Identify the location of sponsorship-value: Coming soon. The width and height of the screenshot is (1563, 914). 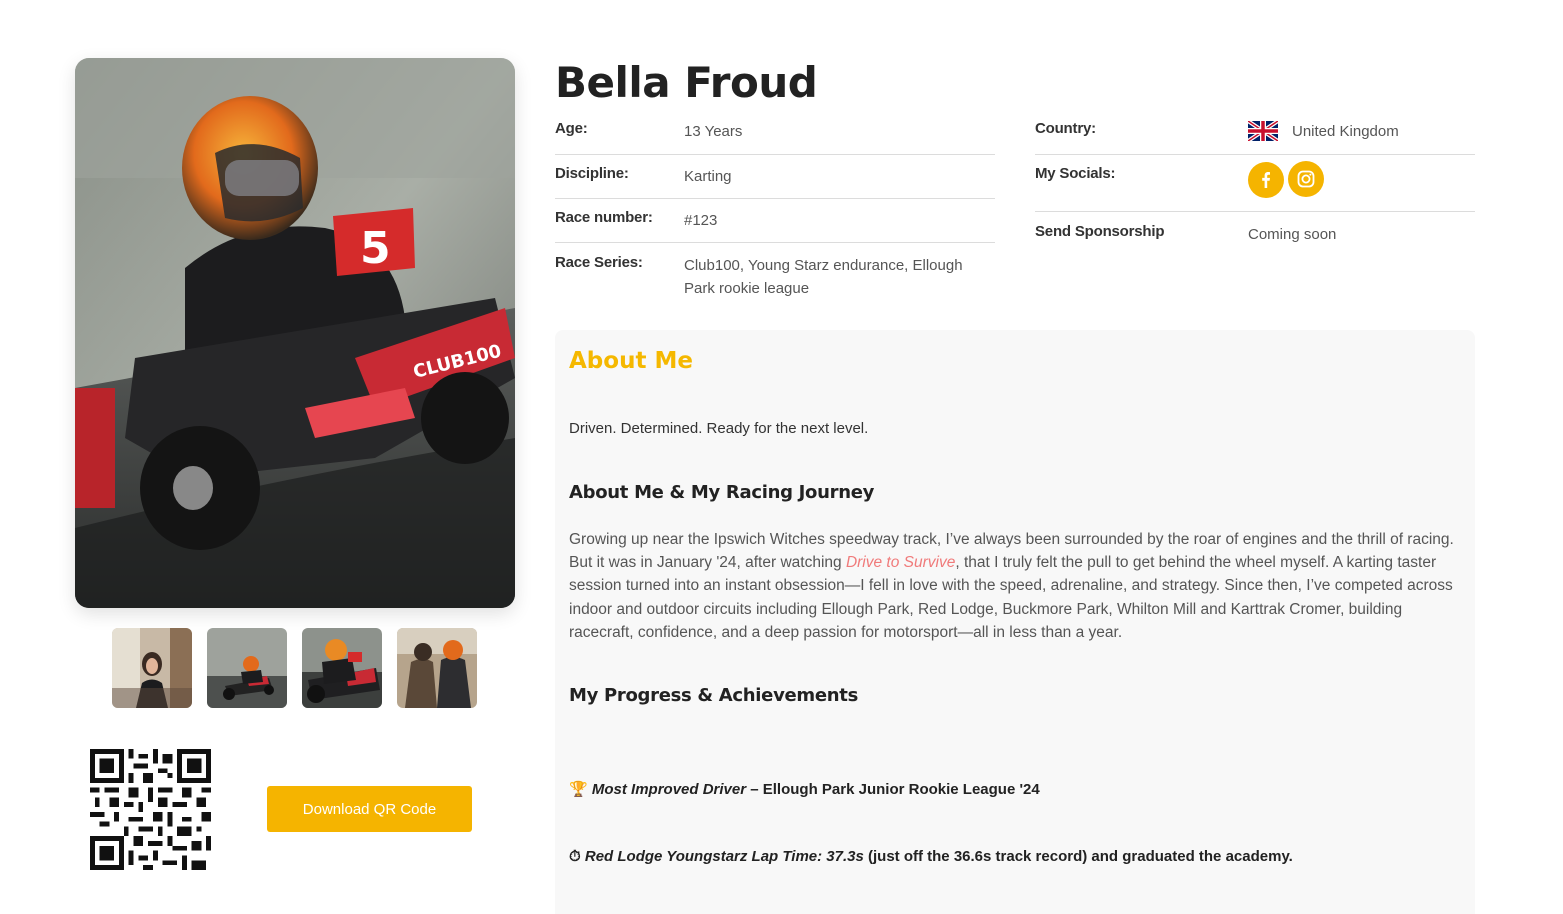
(1292, 234).